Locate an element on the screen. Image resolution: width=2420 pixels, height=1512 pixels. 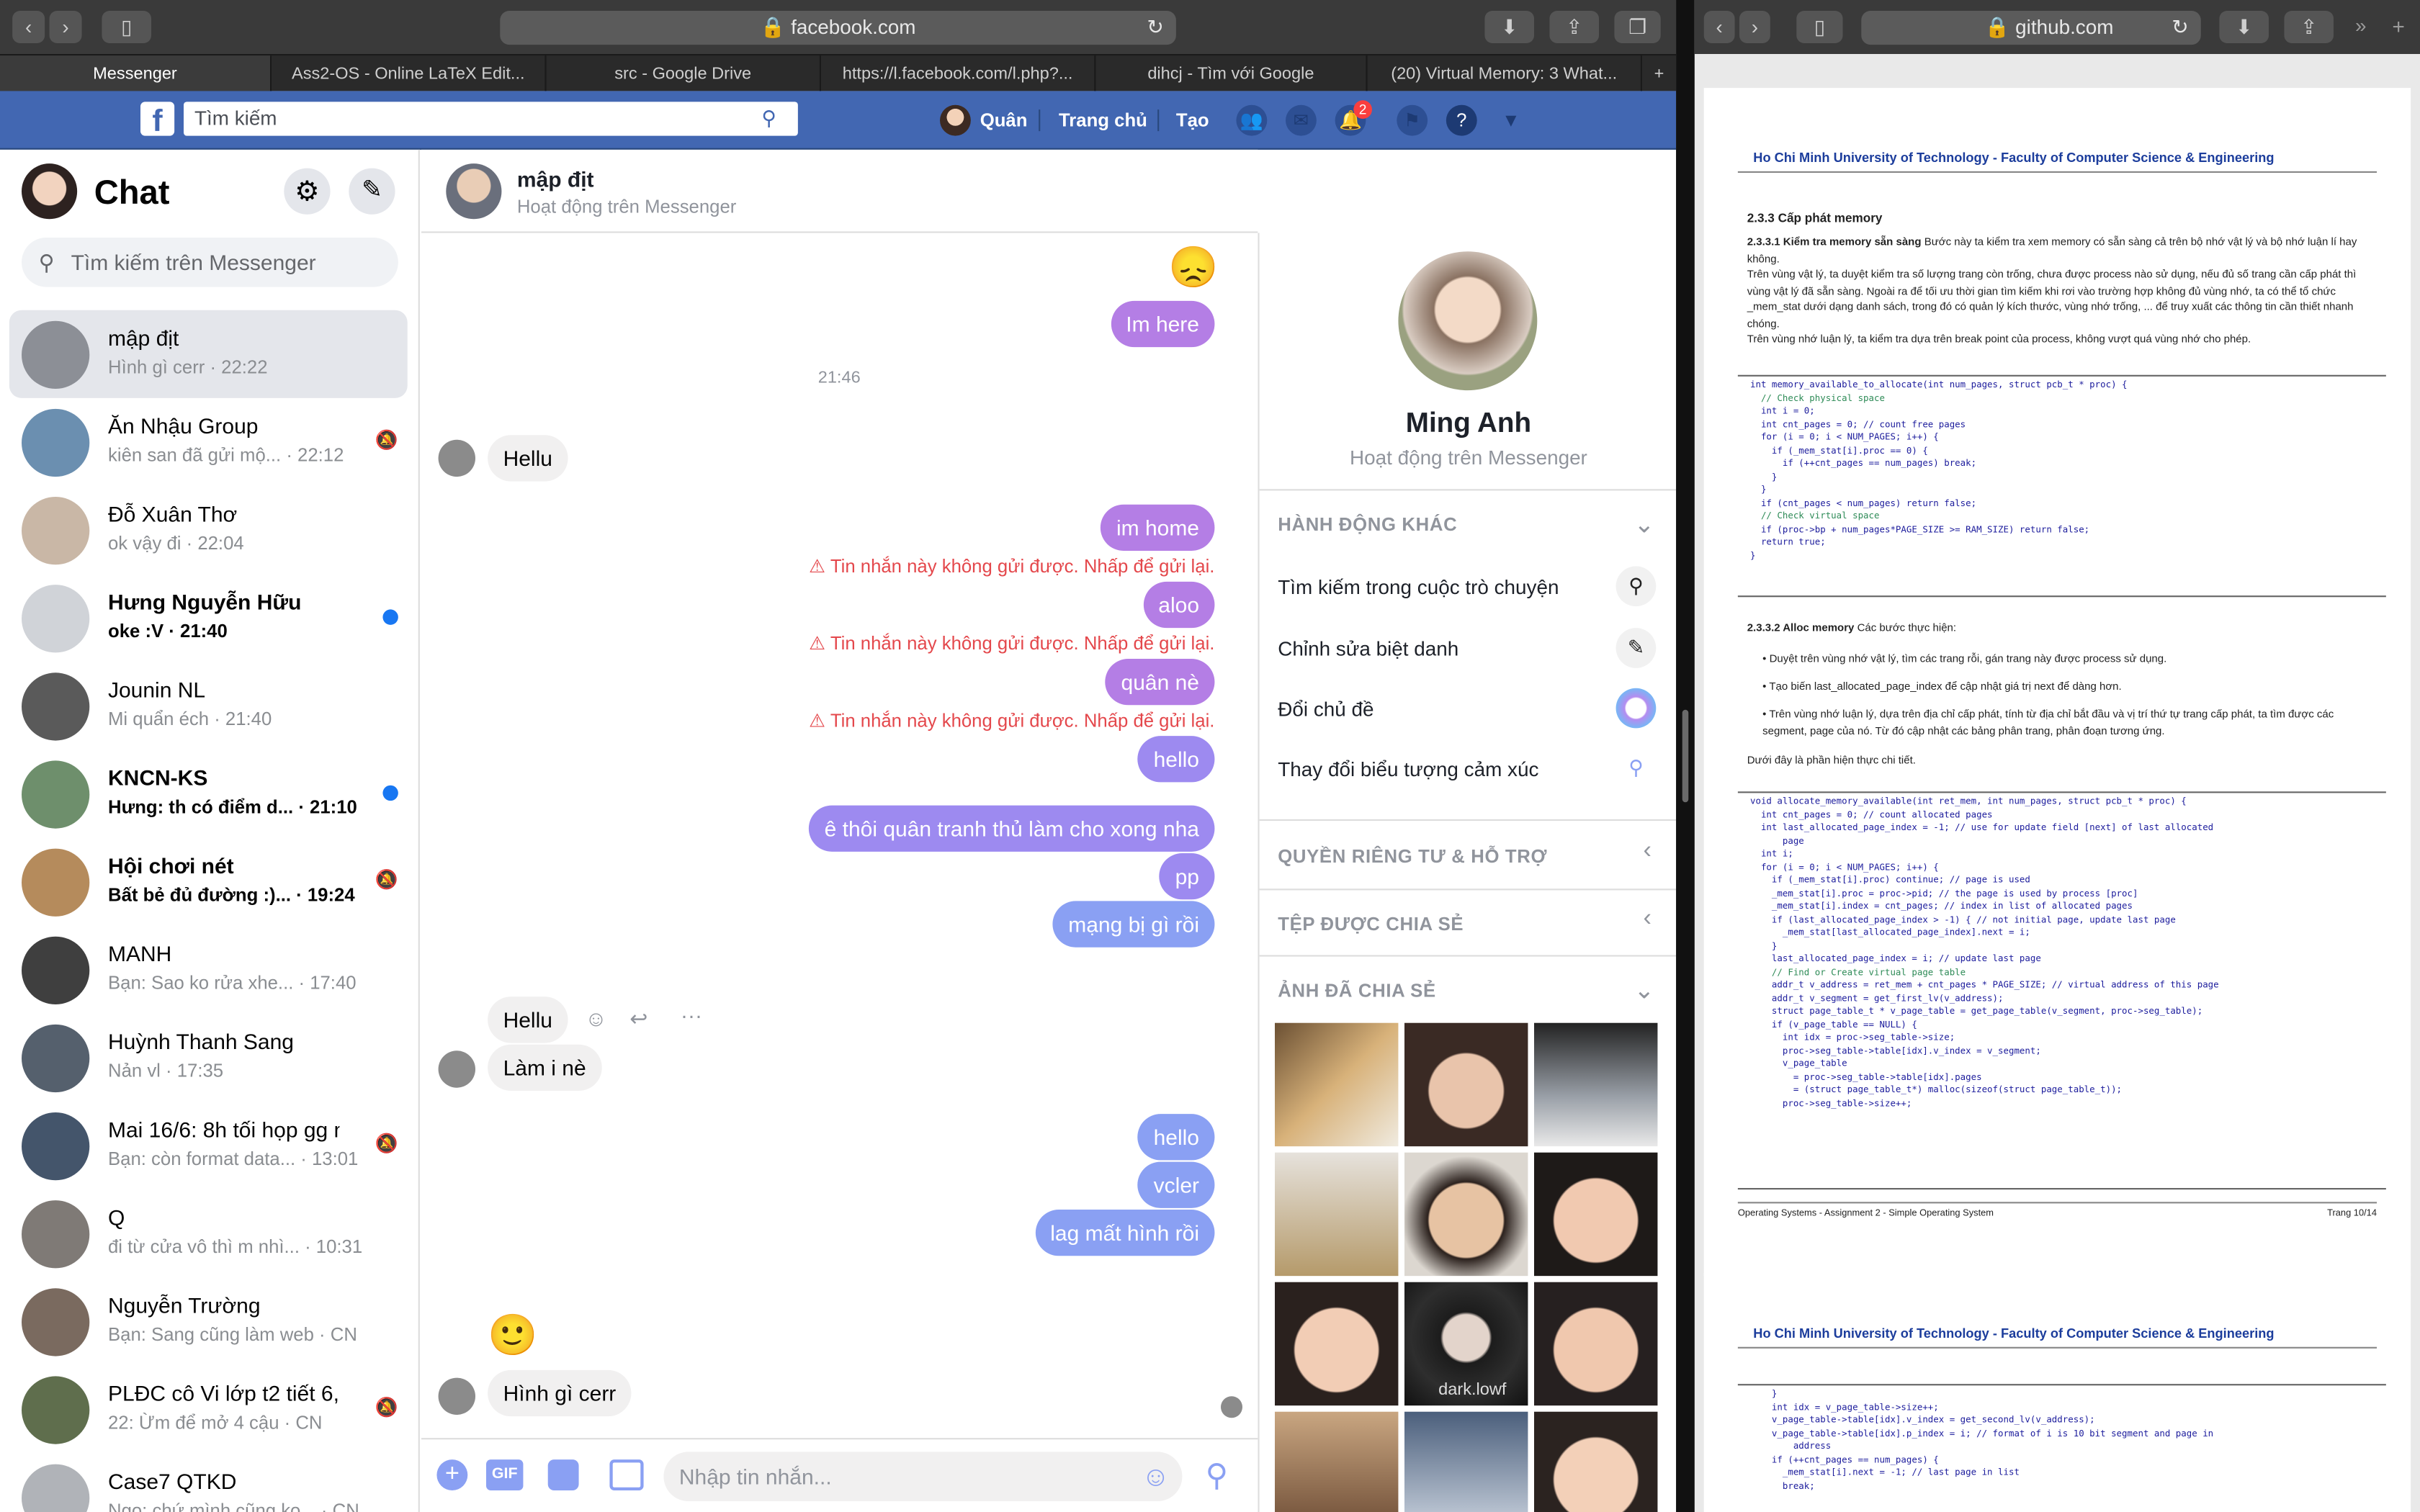
conversation-item: Qđi từ cửa vô thì m nhì... · 10:31 is located at coordinates (209, 1233).